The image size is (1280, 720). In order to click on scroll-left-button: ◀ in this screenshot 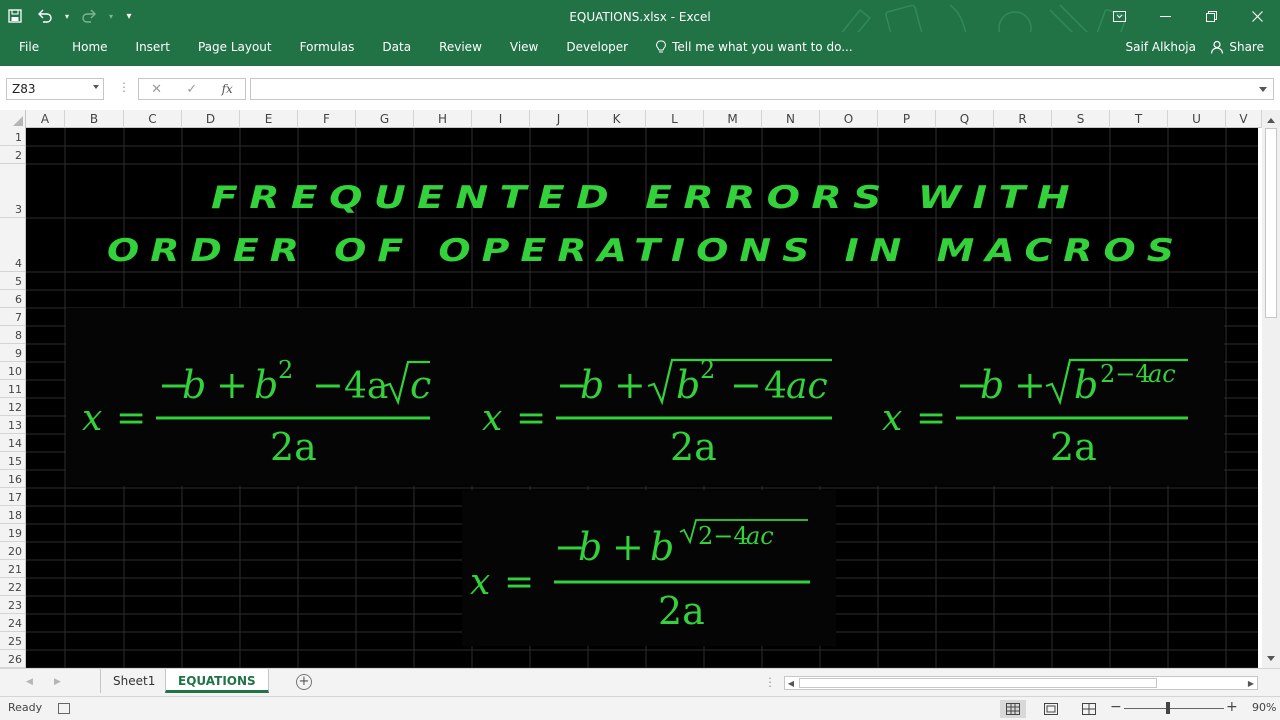, I will do `click(791, 683)`.